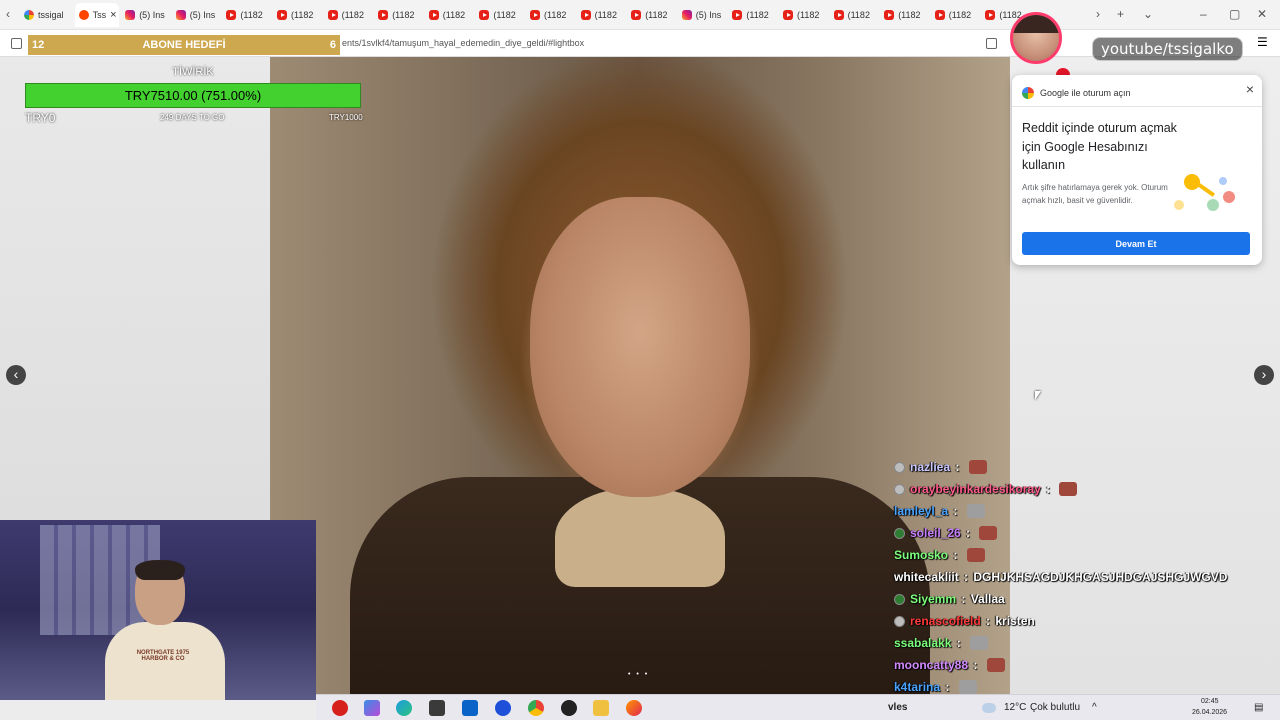 This screenshot has height=720, width=1280. What do you see at coordinates (1055, 707) in the screenshot?
I see `weather-condition: Çok bulutlu` at bounding box center [1055, 707].